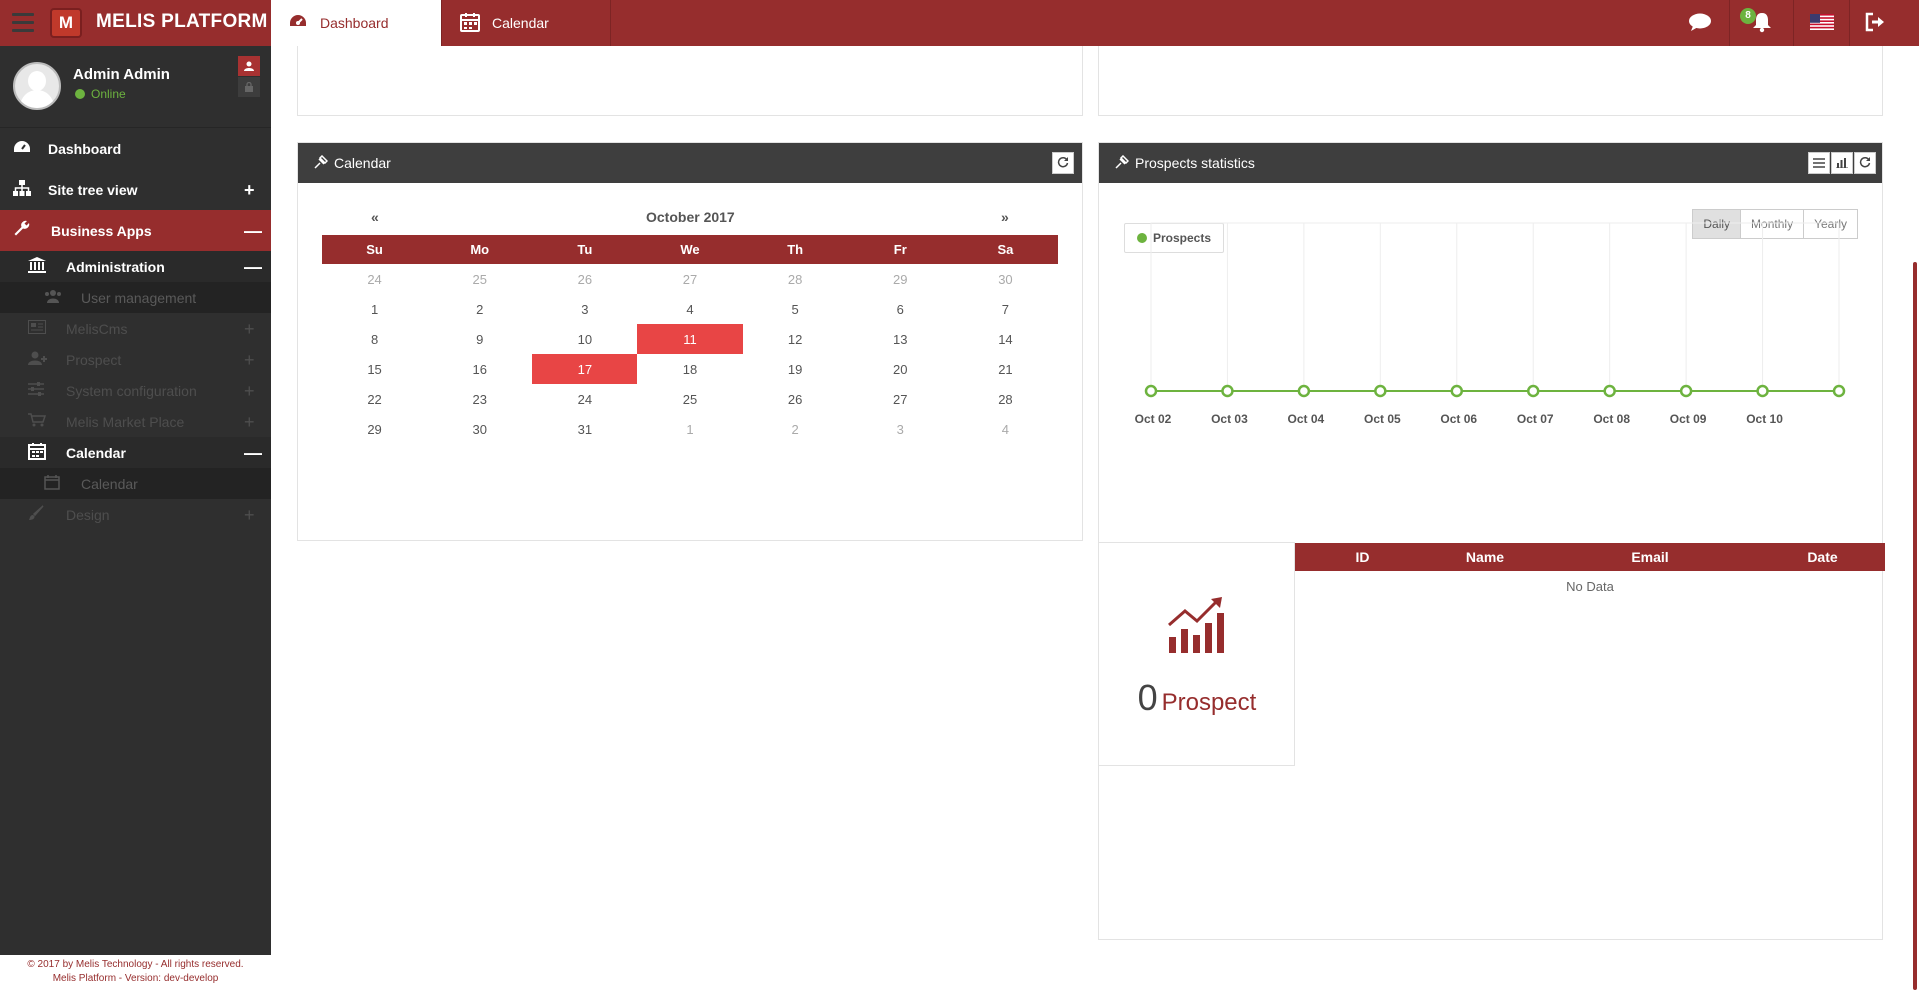  What do you see at coordinates (375, 217) in the screenshot?
I see `prev-month-button: «` at bounding box center [375, 217].